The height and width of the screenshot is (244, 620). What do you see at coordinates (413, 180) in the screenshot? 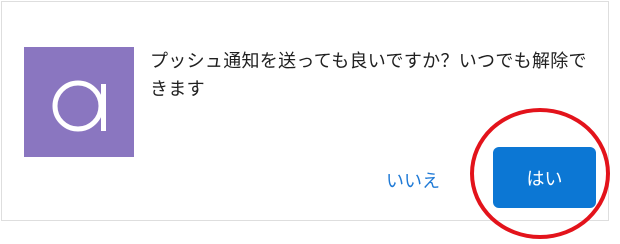
I see `no-button: いいえ` at bounding box center [413, 180].